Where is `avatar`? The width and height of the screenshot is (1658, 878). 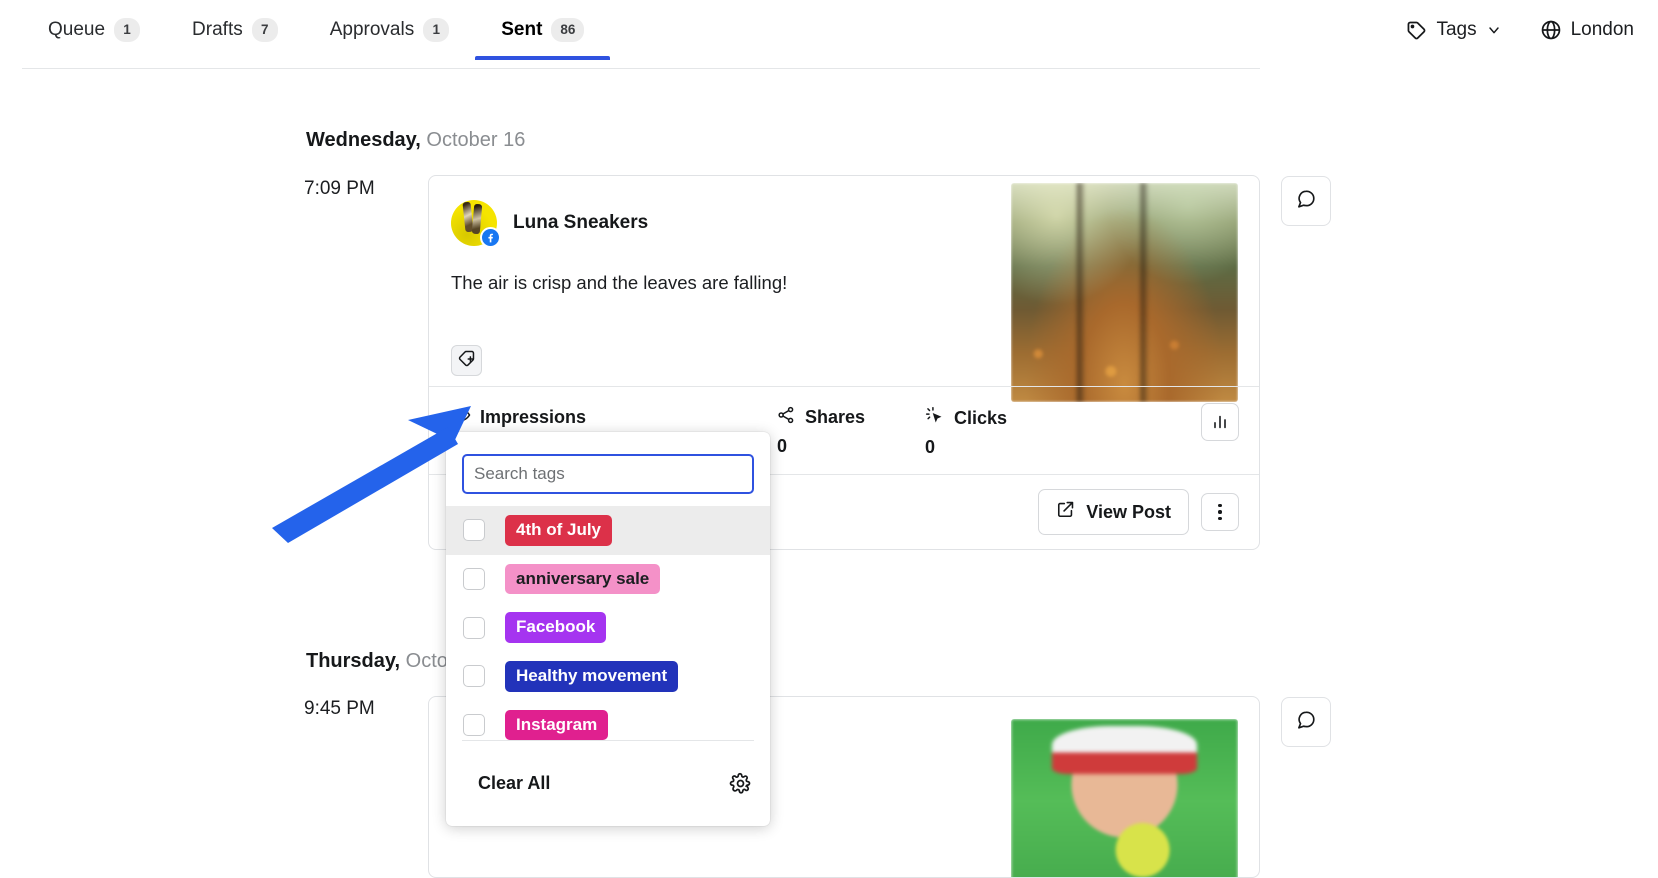 avatar is located at coordinates (476, 224).